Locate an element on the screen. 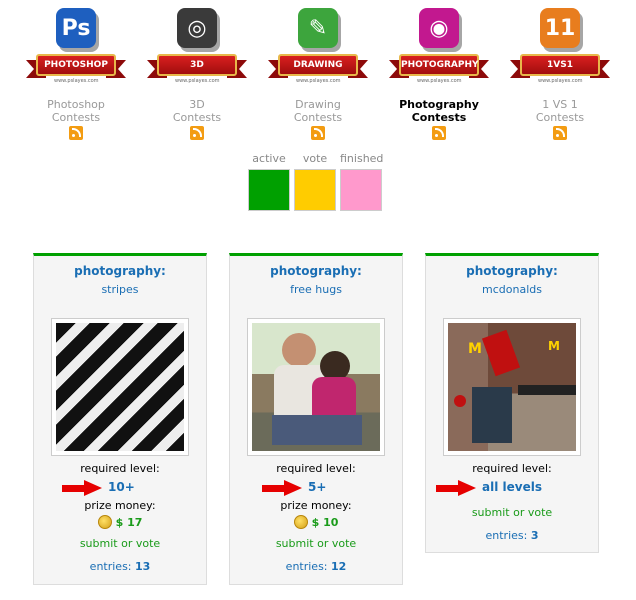 This screenshot has width=636, height=600. entries-count: entries: 3 is located at coordinates (512, 535).